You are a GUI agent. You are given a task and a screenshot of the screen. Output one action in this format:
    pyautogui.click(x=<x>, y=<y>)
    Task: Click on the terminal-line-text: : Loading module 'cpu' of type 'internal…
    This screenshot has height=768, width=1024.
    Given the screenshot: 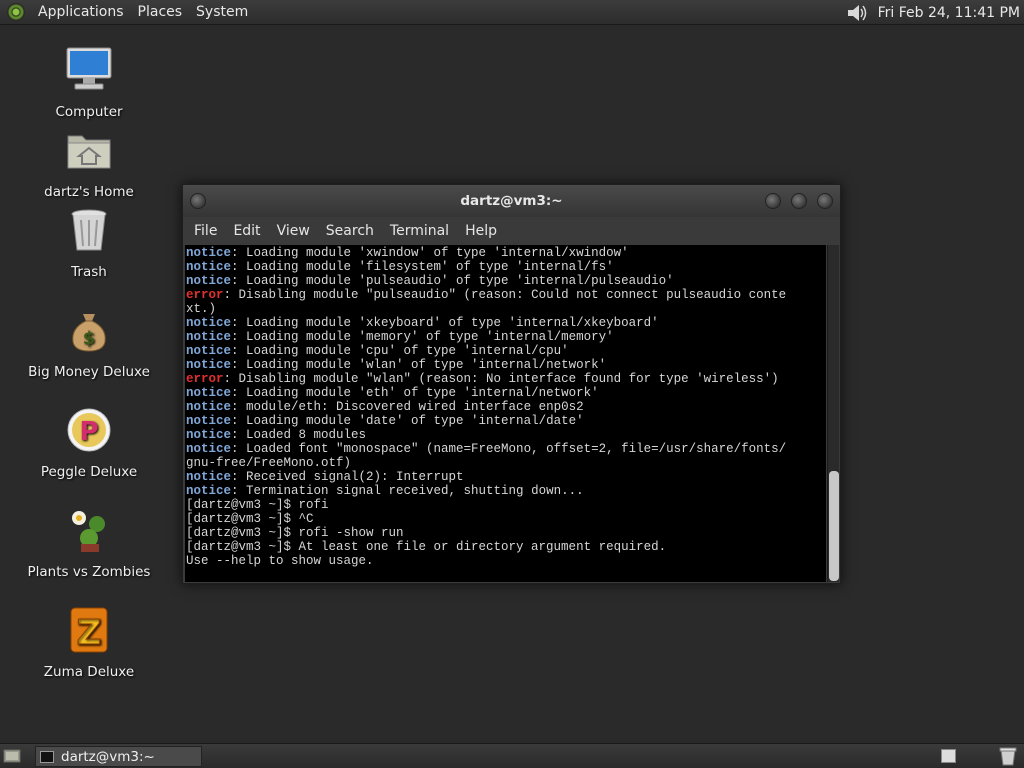 What is the action you would take?
    pyautogui.click(x=400, y=351)
    